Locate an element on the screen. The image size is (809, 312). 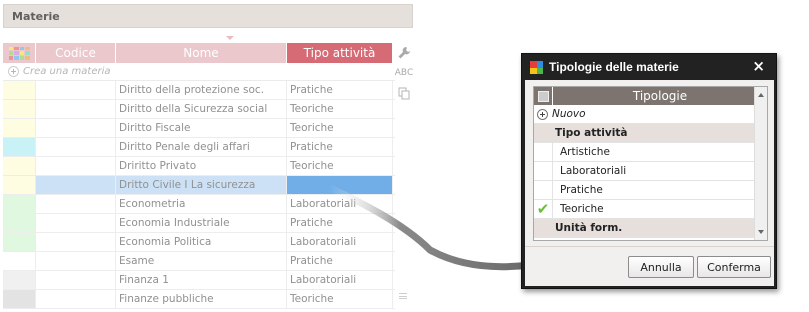
cancel-button: Annulla is located at coordinates (661, 267).